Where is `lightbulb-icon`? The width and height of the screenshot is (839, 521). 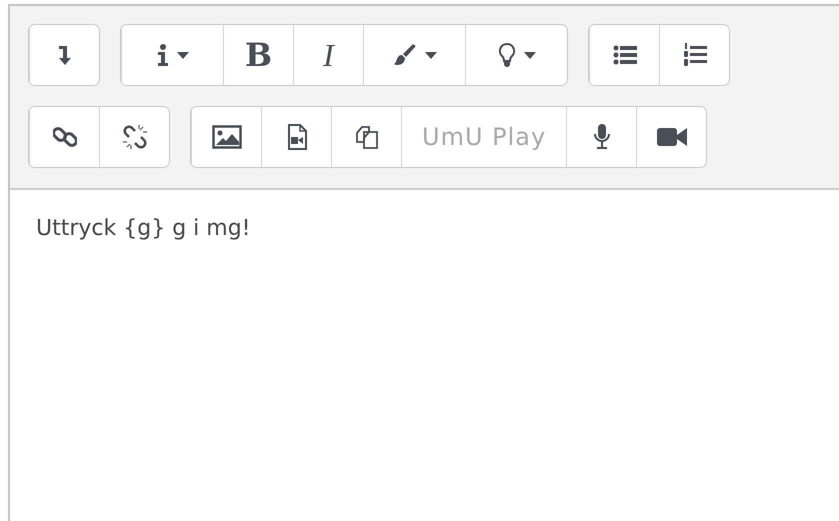
lightbulb-icon is located at coordinates (507, 55).